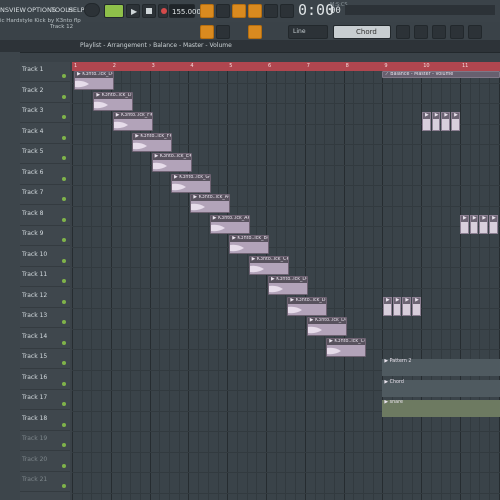 Image resolution: width=500 pixels, height=500 pixels. What do you see at coordinates (45, 175) in the screenshot?
I see `track-header: Track 6` at bounding box center [45, 175].